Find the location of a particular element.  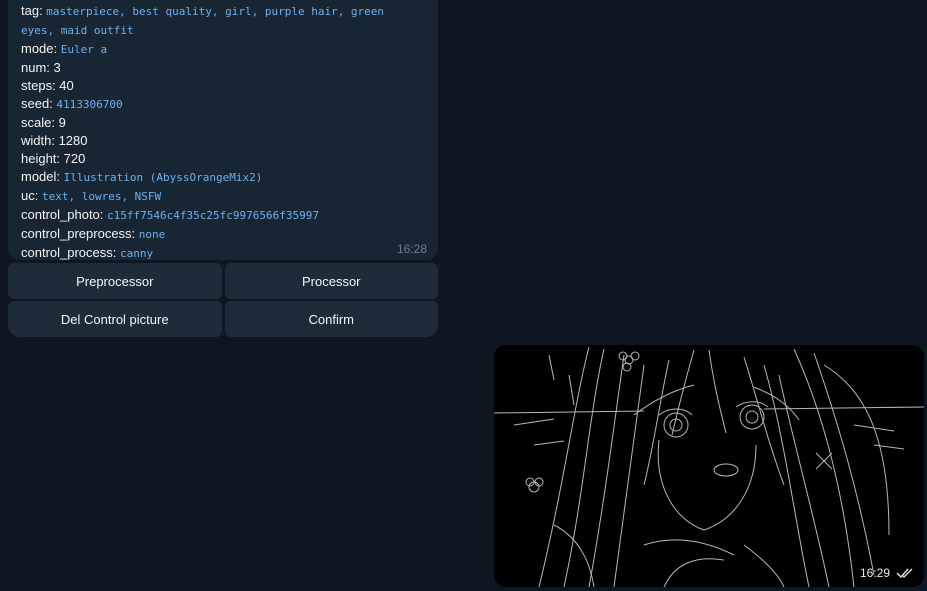

message-line: control_process: canny is located at coordinates (223, 253).